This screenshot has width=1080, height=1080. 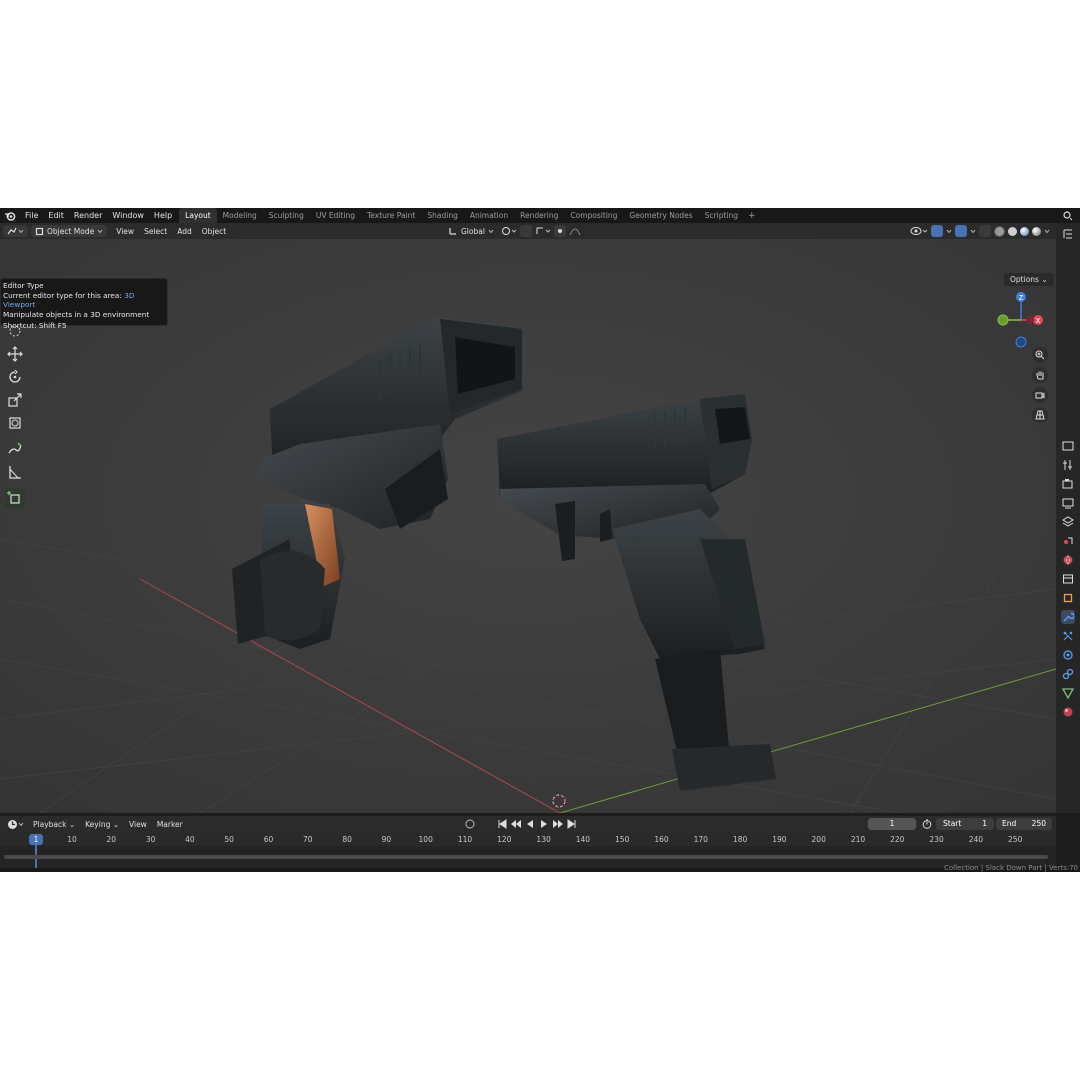 I want to click on camera-view-button, so click(x=1040, y=395).